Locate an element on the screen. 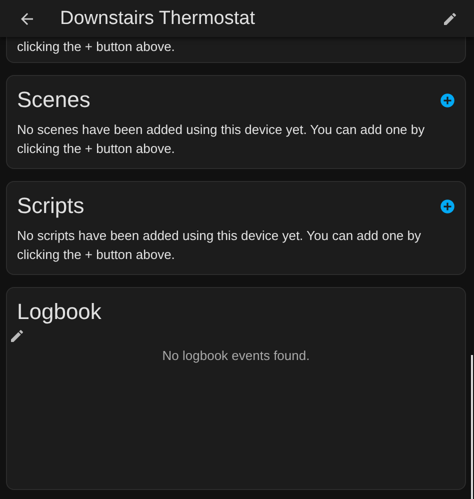 This screenshot has width=474, height=499. section-title: Scripts is located at coordinates (50, 206).